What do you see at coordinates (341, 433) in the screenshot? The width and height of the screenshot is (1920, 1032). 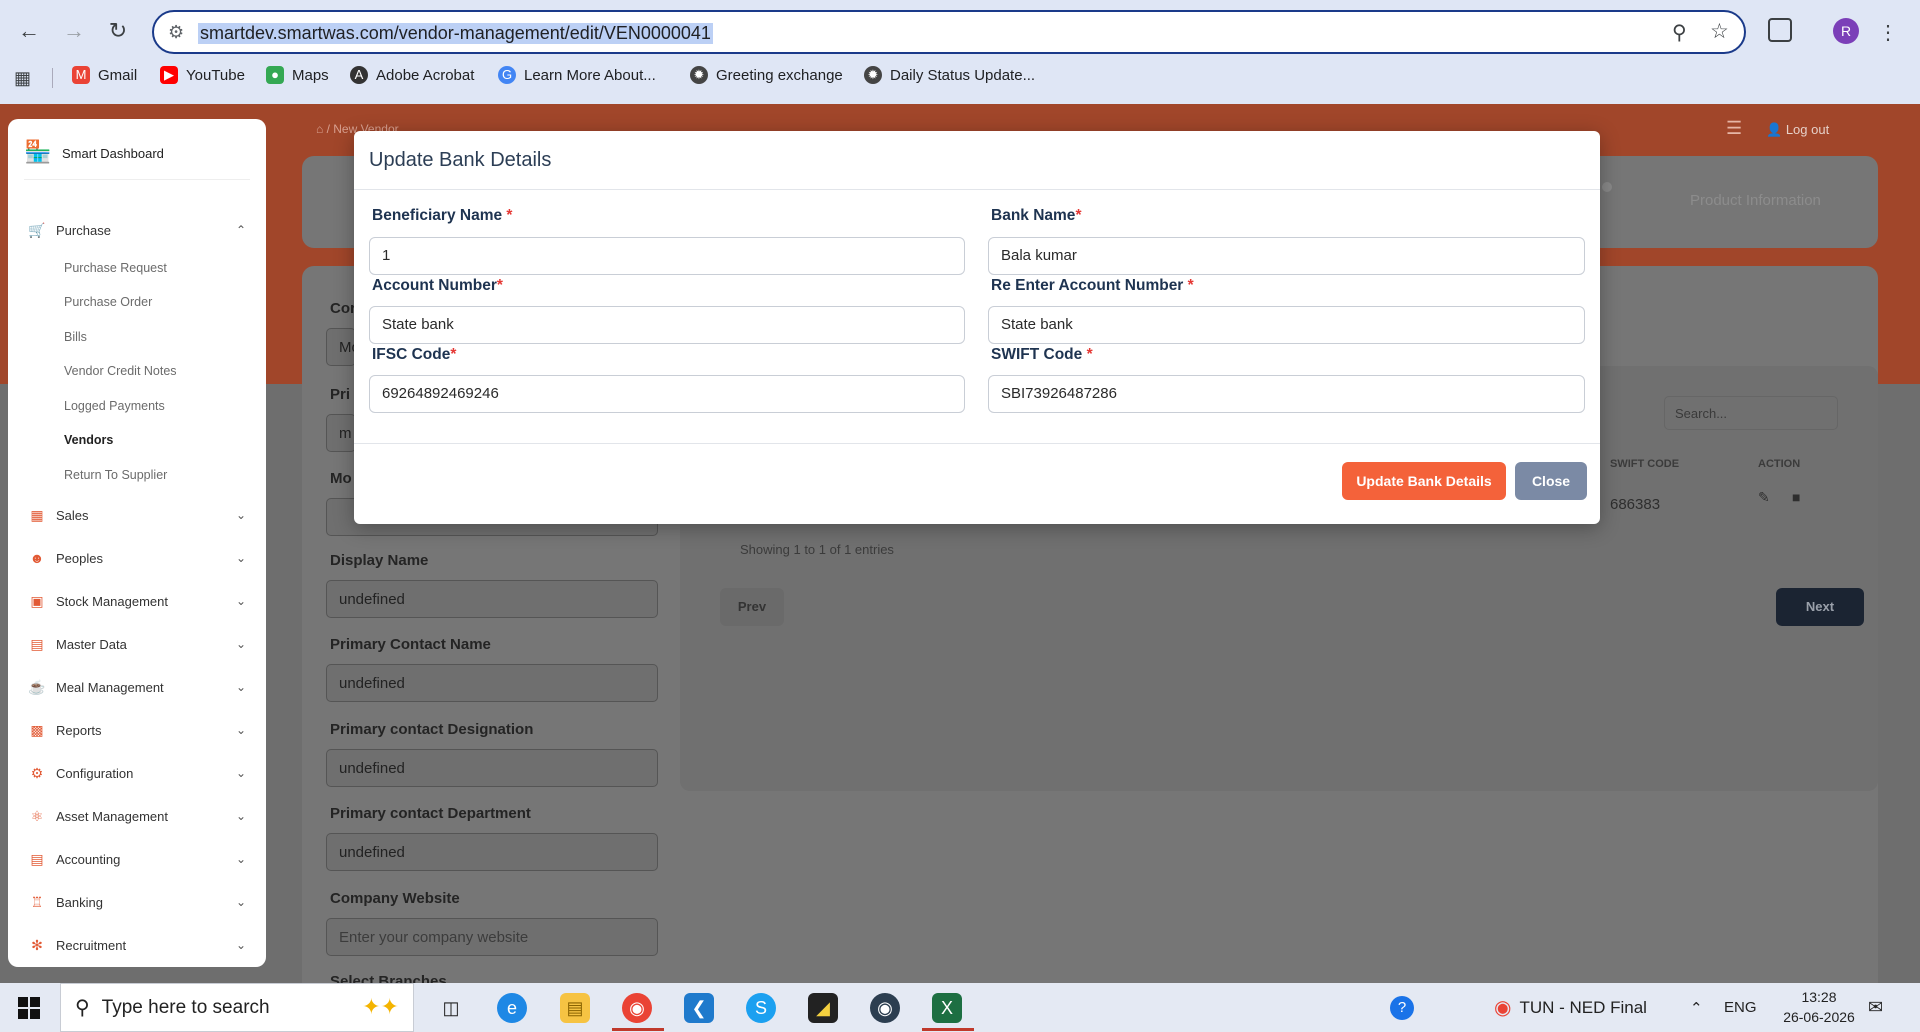 I see `partial-input: m` at bounding box center [341, 433].